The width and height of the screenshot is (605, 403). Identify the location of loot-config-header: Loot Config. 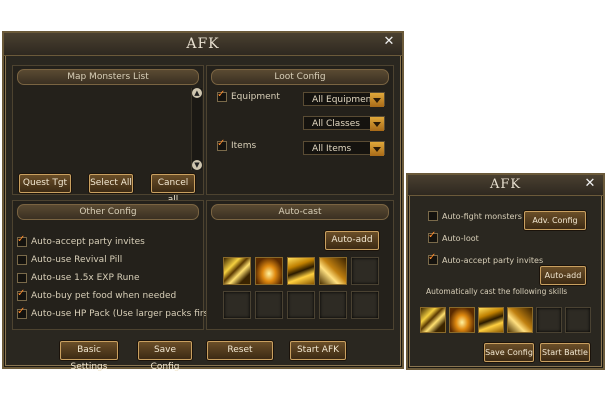
(300, 77).